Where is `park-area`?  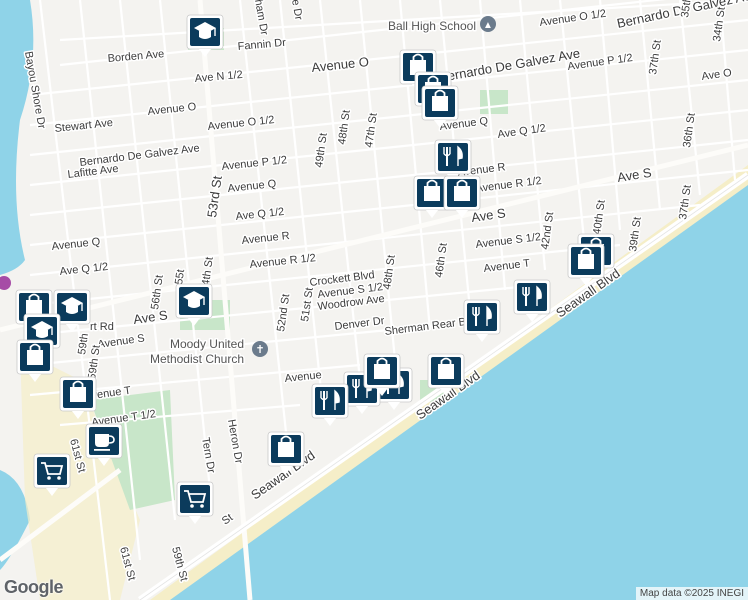
park-area is located at coordinates (494, 102).